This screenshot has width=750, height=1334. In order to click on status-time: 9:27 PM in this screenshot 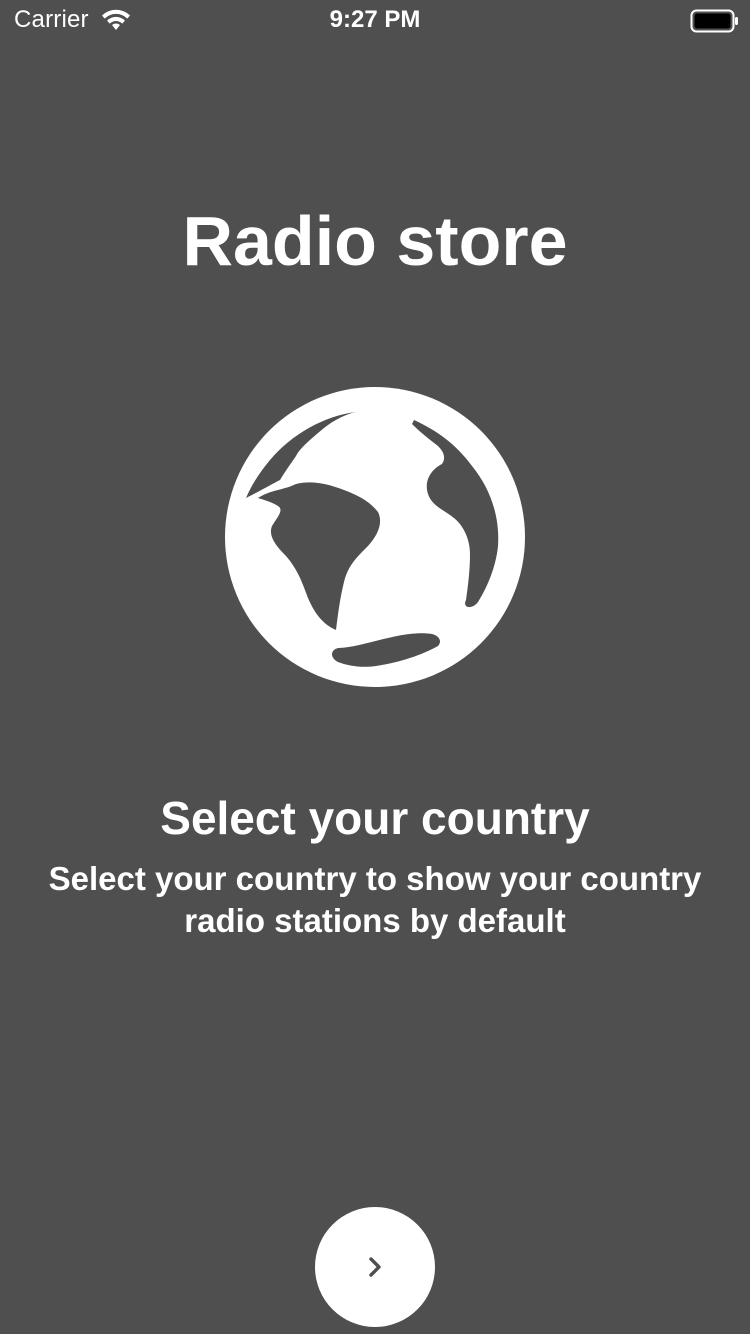, I will do `click(375, 19)`.